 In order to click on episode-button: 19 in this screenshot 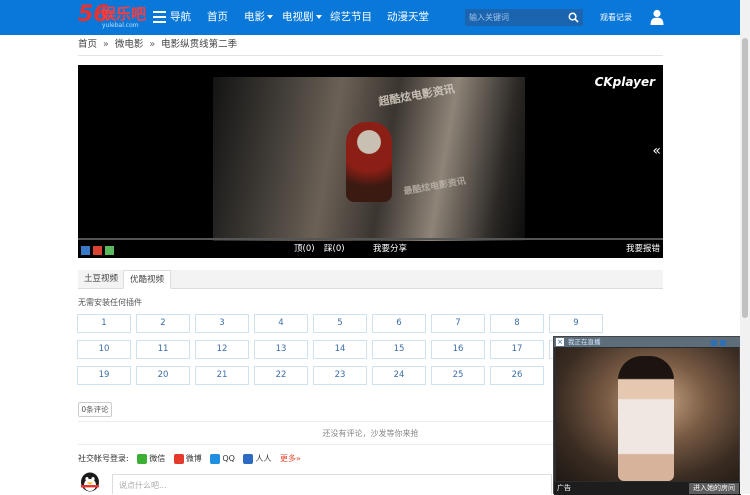, I will do `click(104, 375)`.